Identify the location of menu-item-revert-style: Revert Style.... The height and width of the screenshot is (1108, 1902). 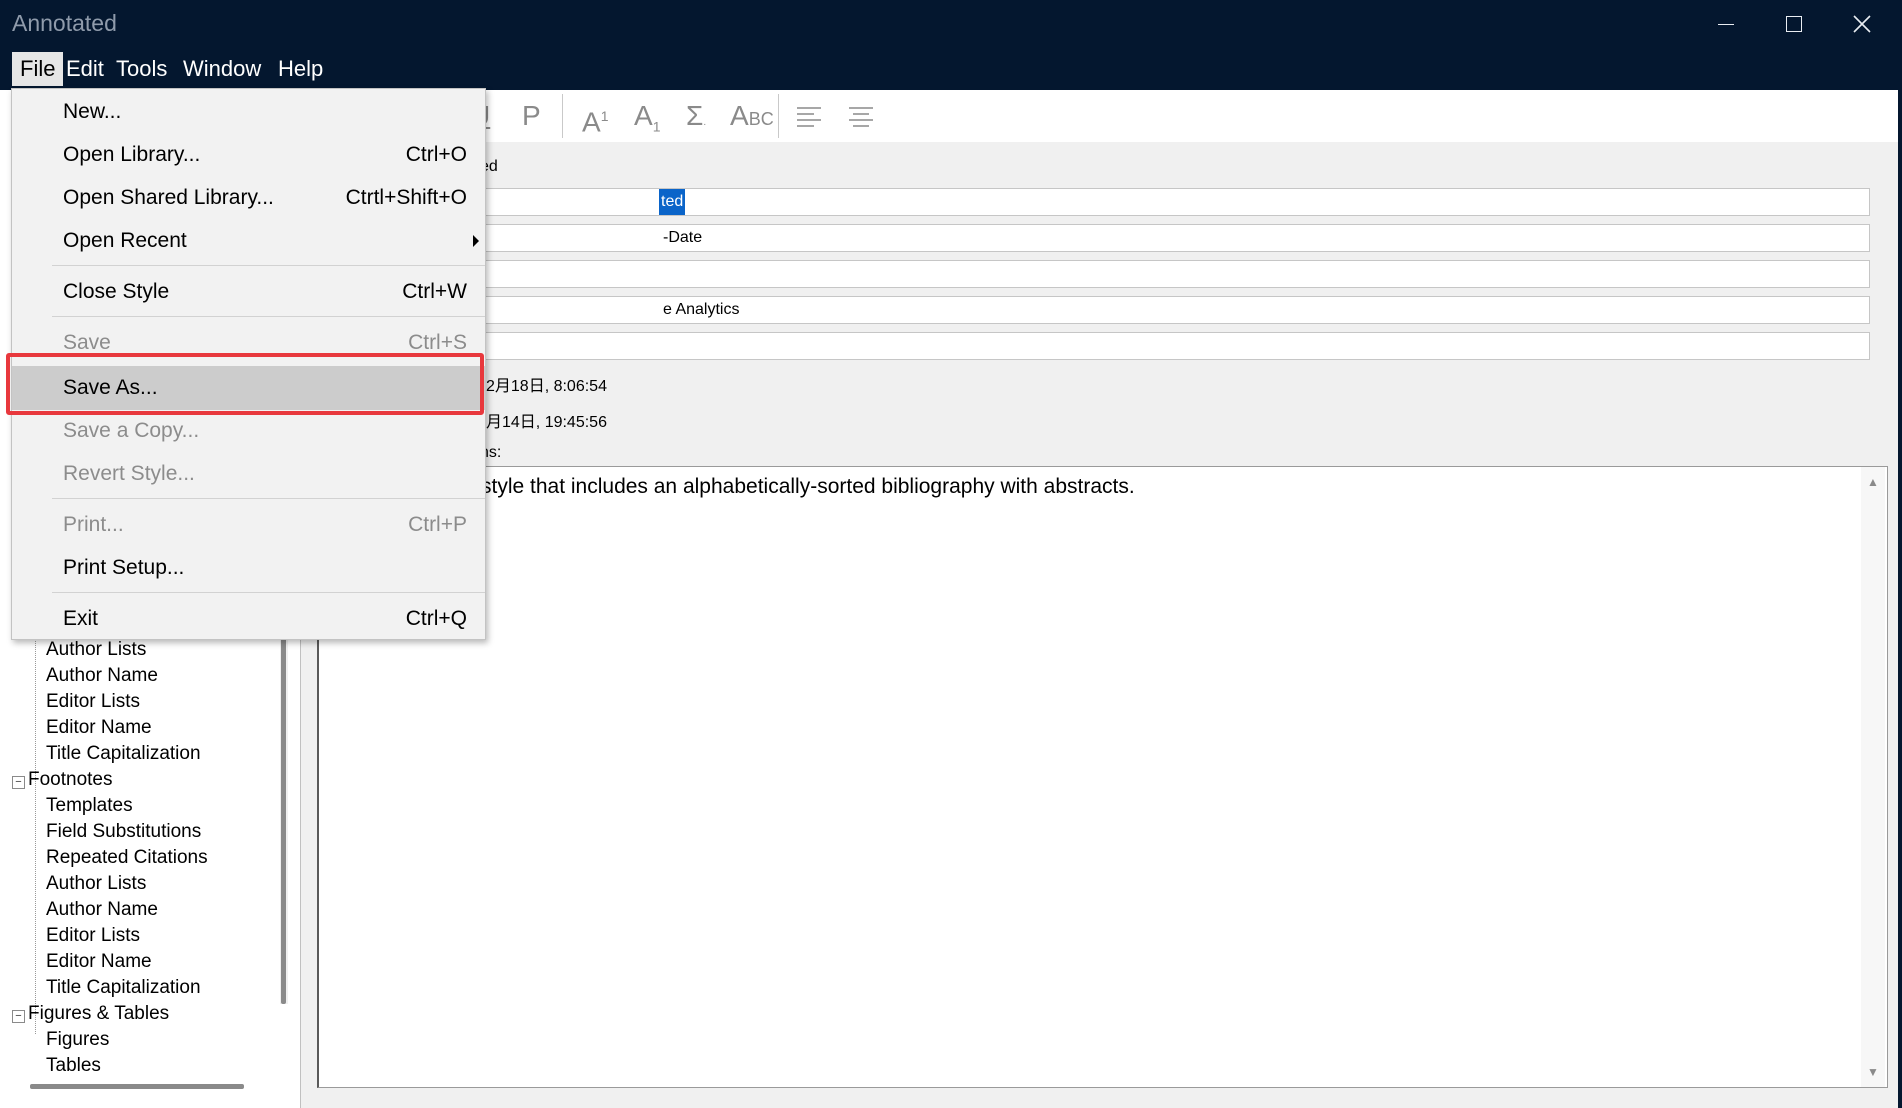
(248, 474).